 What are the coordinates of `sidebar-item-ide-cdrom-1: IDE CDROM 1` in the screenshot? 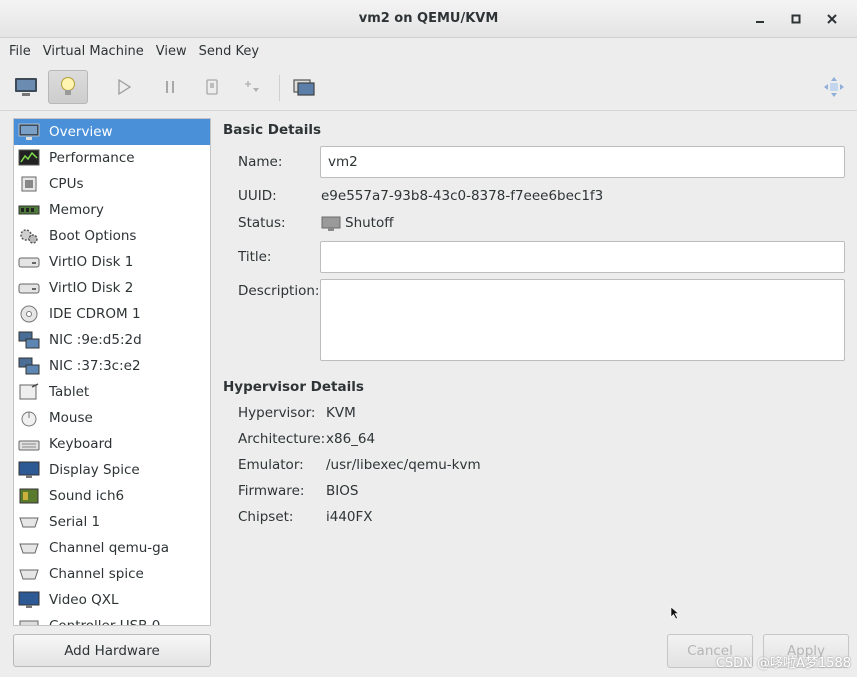 It's located at (112, 314).